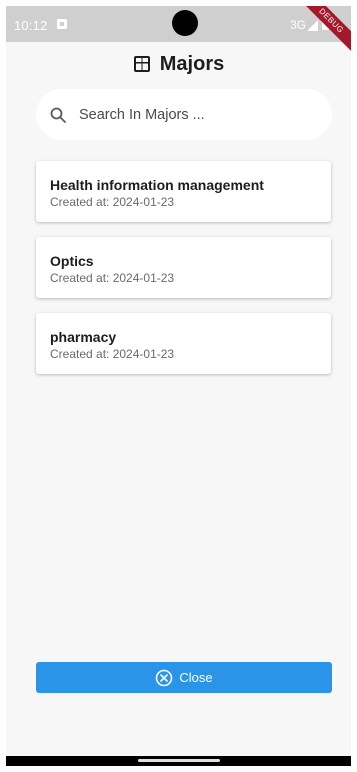 Image resolution: width=357 pixels, height=772 pixels. Describe the element at coordinates (312, 25) in the screenshot. I see `signal-icon` at that location.